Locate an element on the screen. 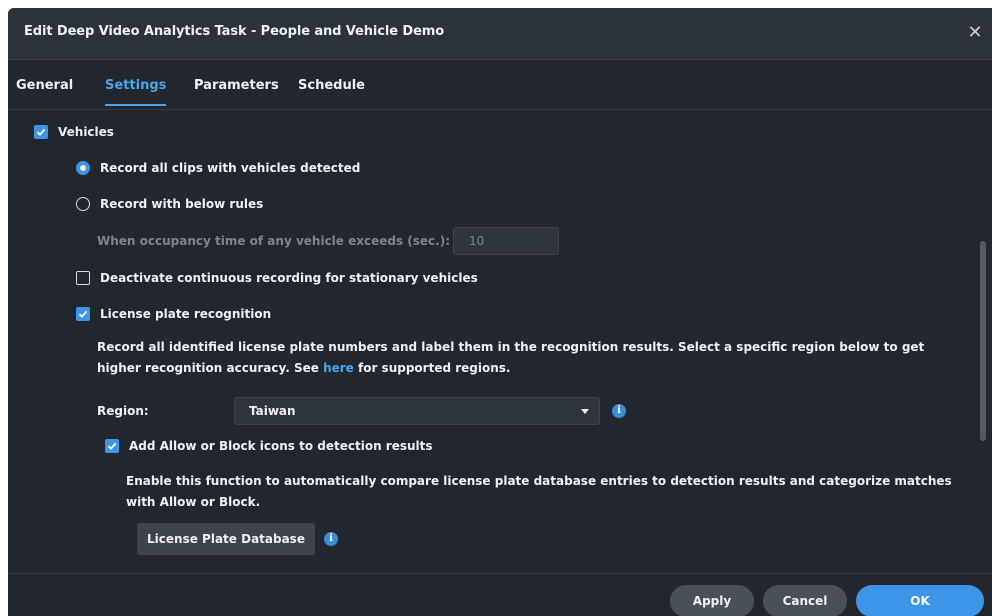 The height and width of the screenshot is (616, 992). tab-bar: General Settings Parameters Schedule is located at coordinates (500, 85).